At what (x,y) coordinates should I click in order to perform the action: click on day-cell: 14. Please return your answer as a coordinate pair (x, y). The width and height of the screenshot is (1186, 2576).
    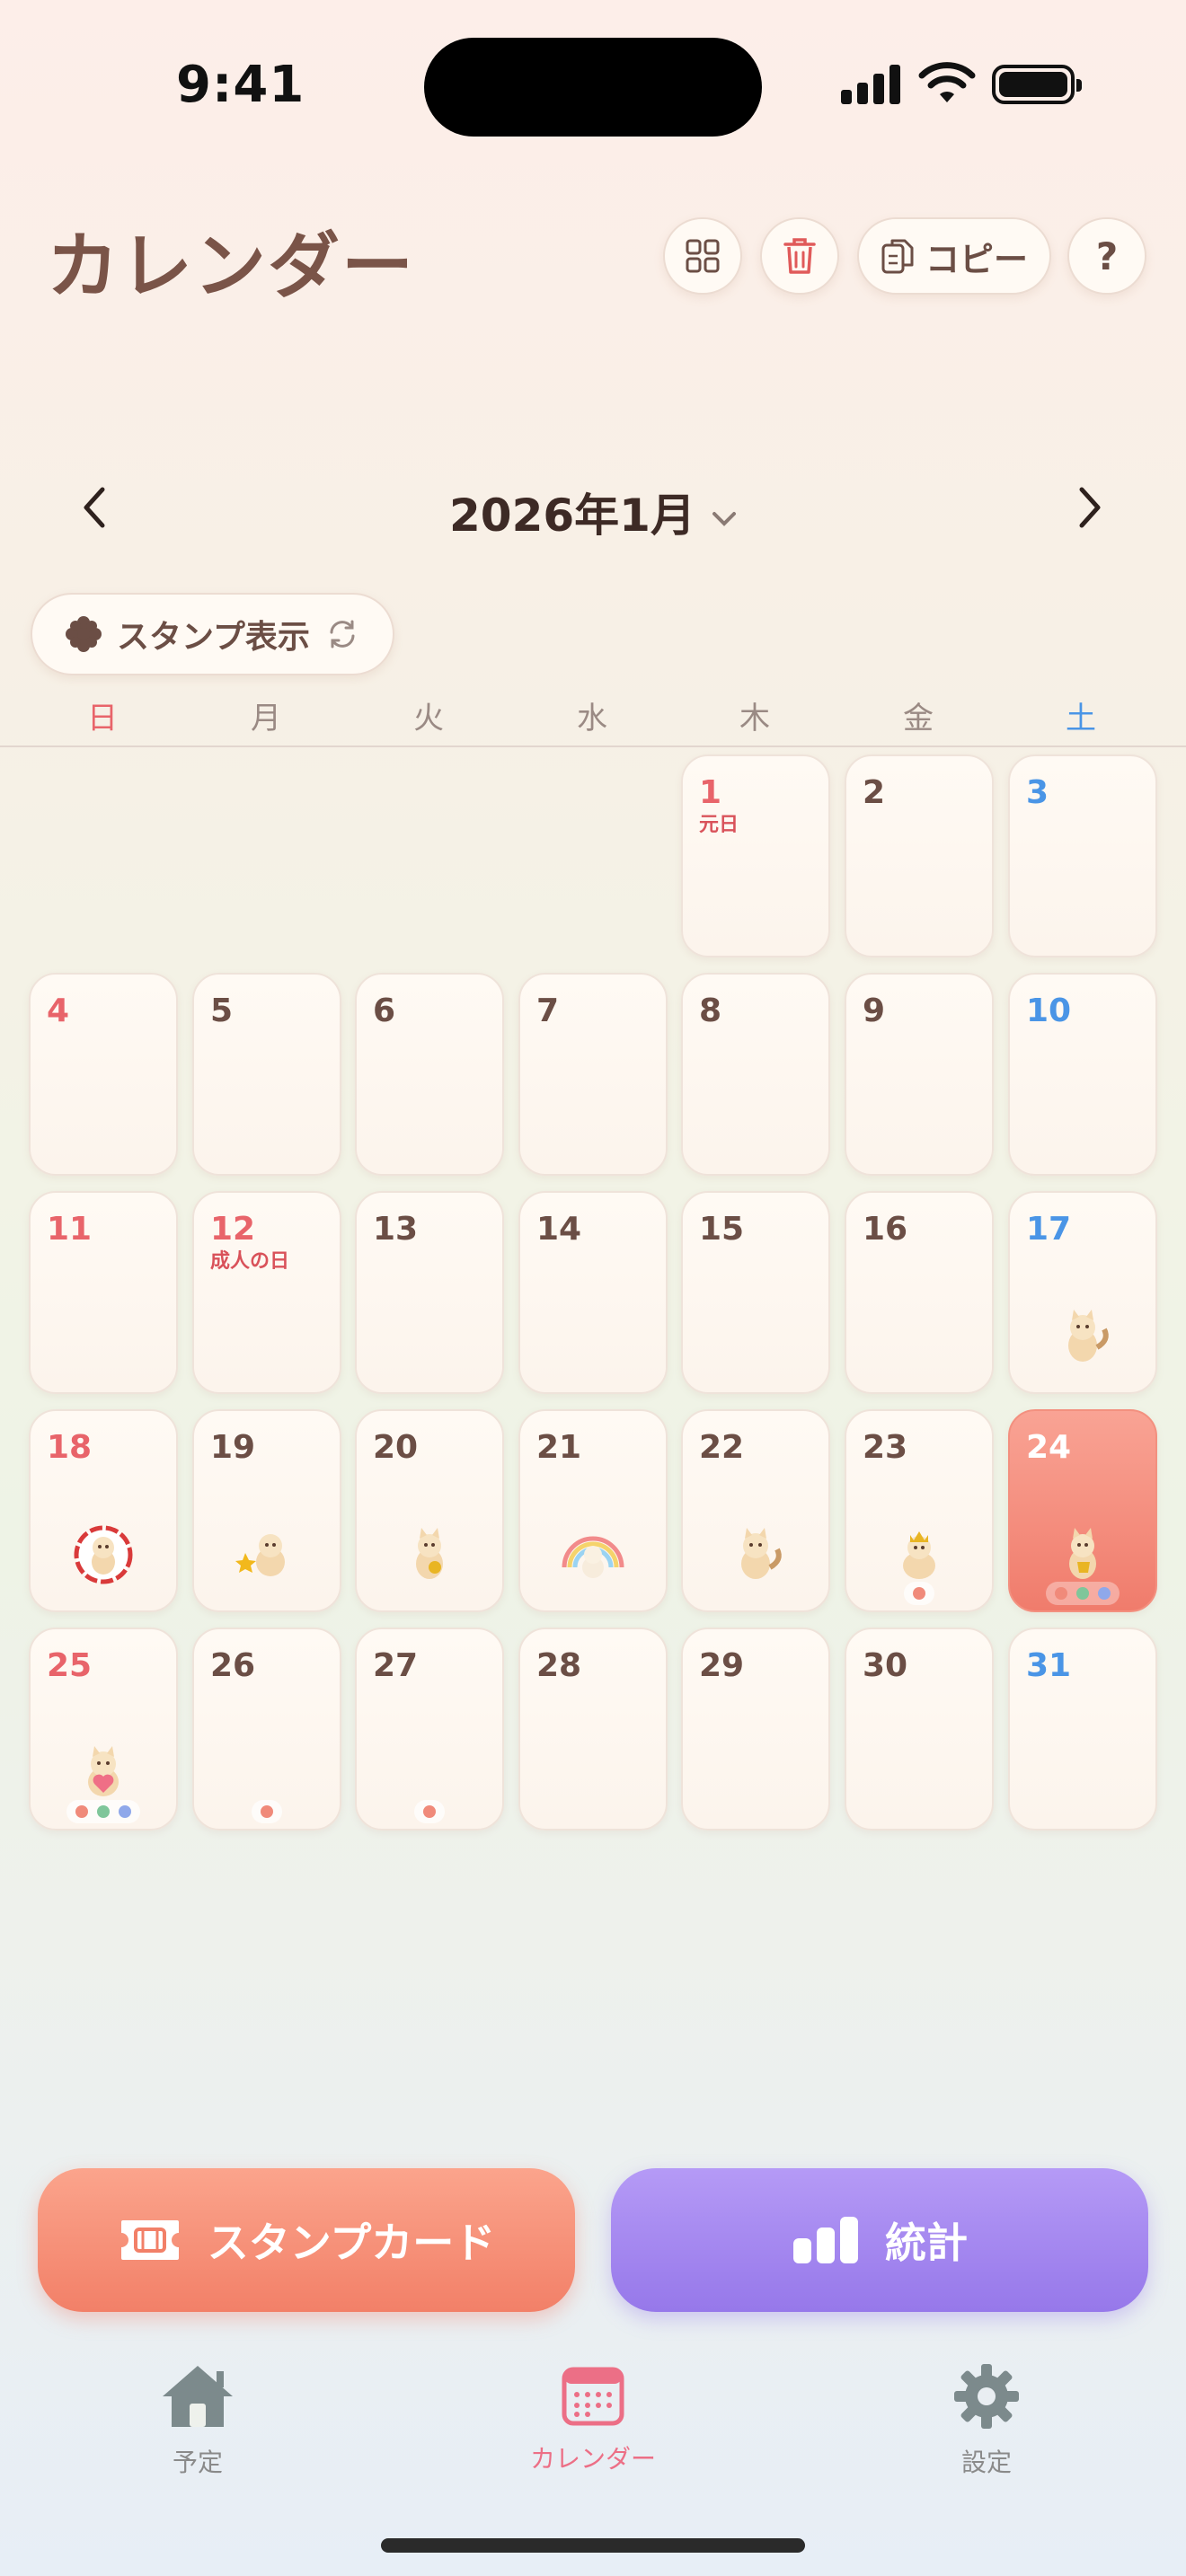
    Looking at the image, I should click on (593, 1292).